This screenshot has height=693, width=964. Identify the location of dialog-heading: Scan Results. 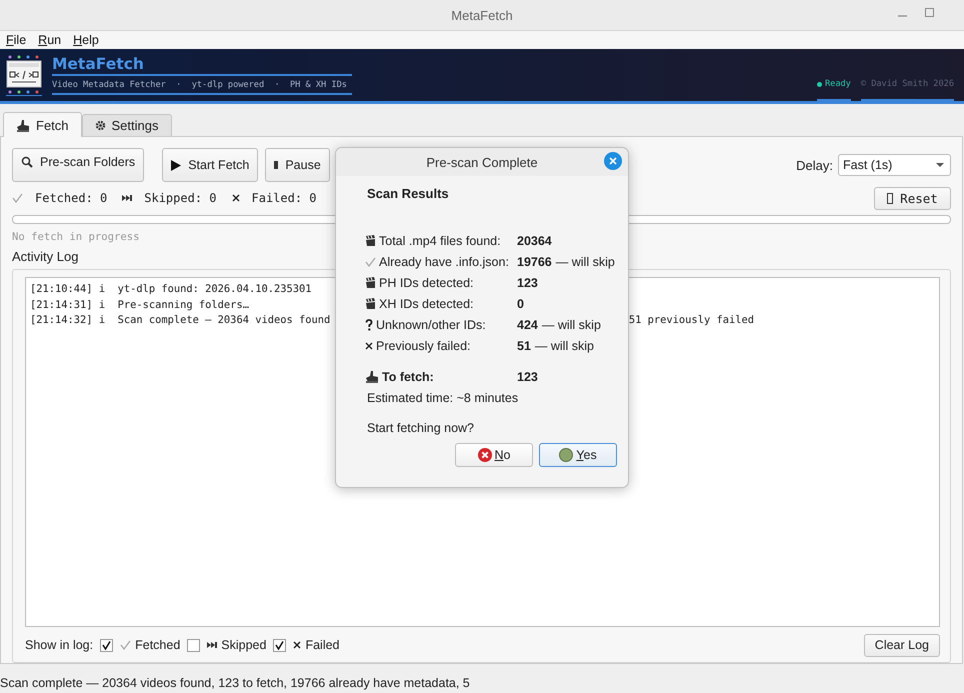
(408, 193).